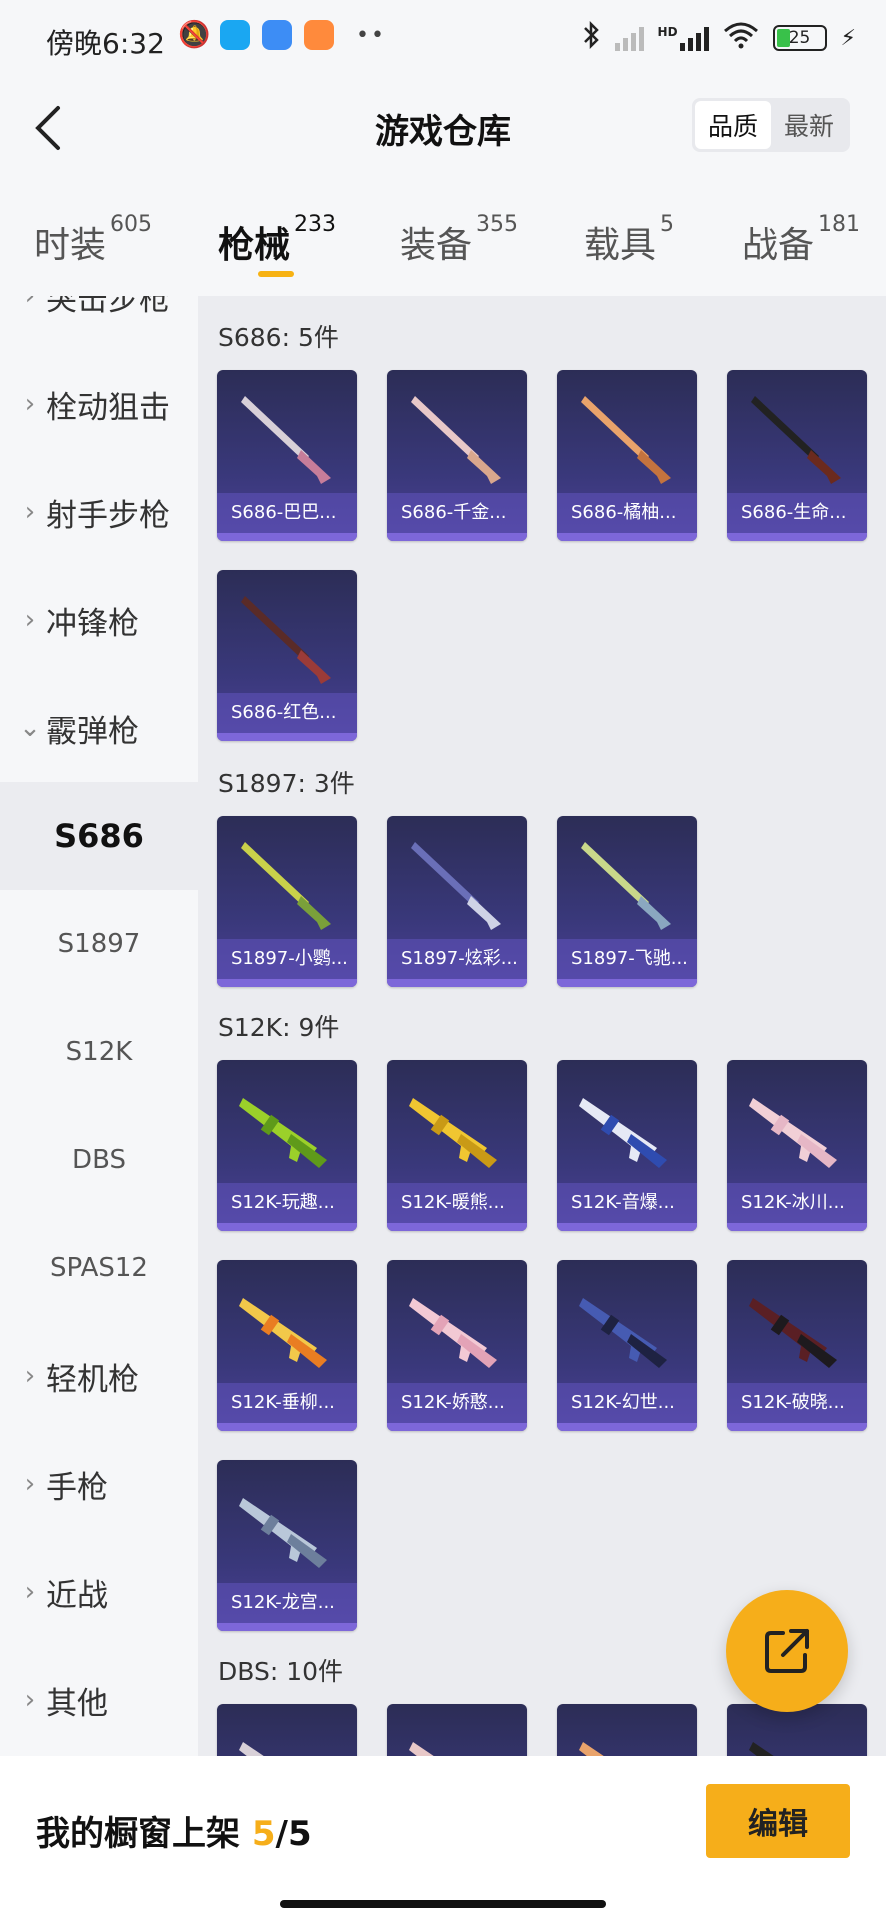  What do you see at coordinates (77, 1487) in the screenshot?
I see `sidebar-item-label: 手枪` at bounding box center [77, 1487].